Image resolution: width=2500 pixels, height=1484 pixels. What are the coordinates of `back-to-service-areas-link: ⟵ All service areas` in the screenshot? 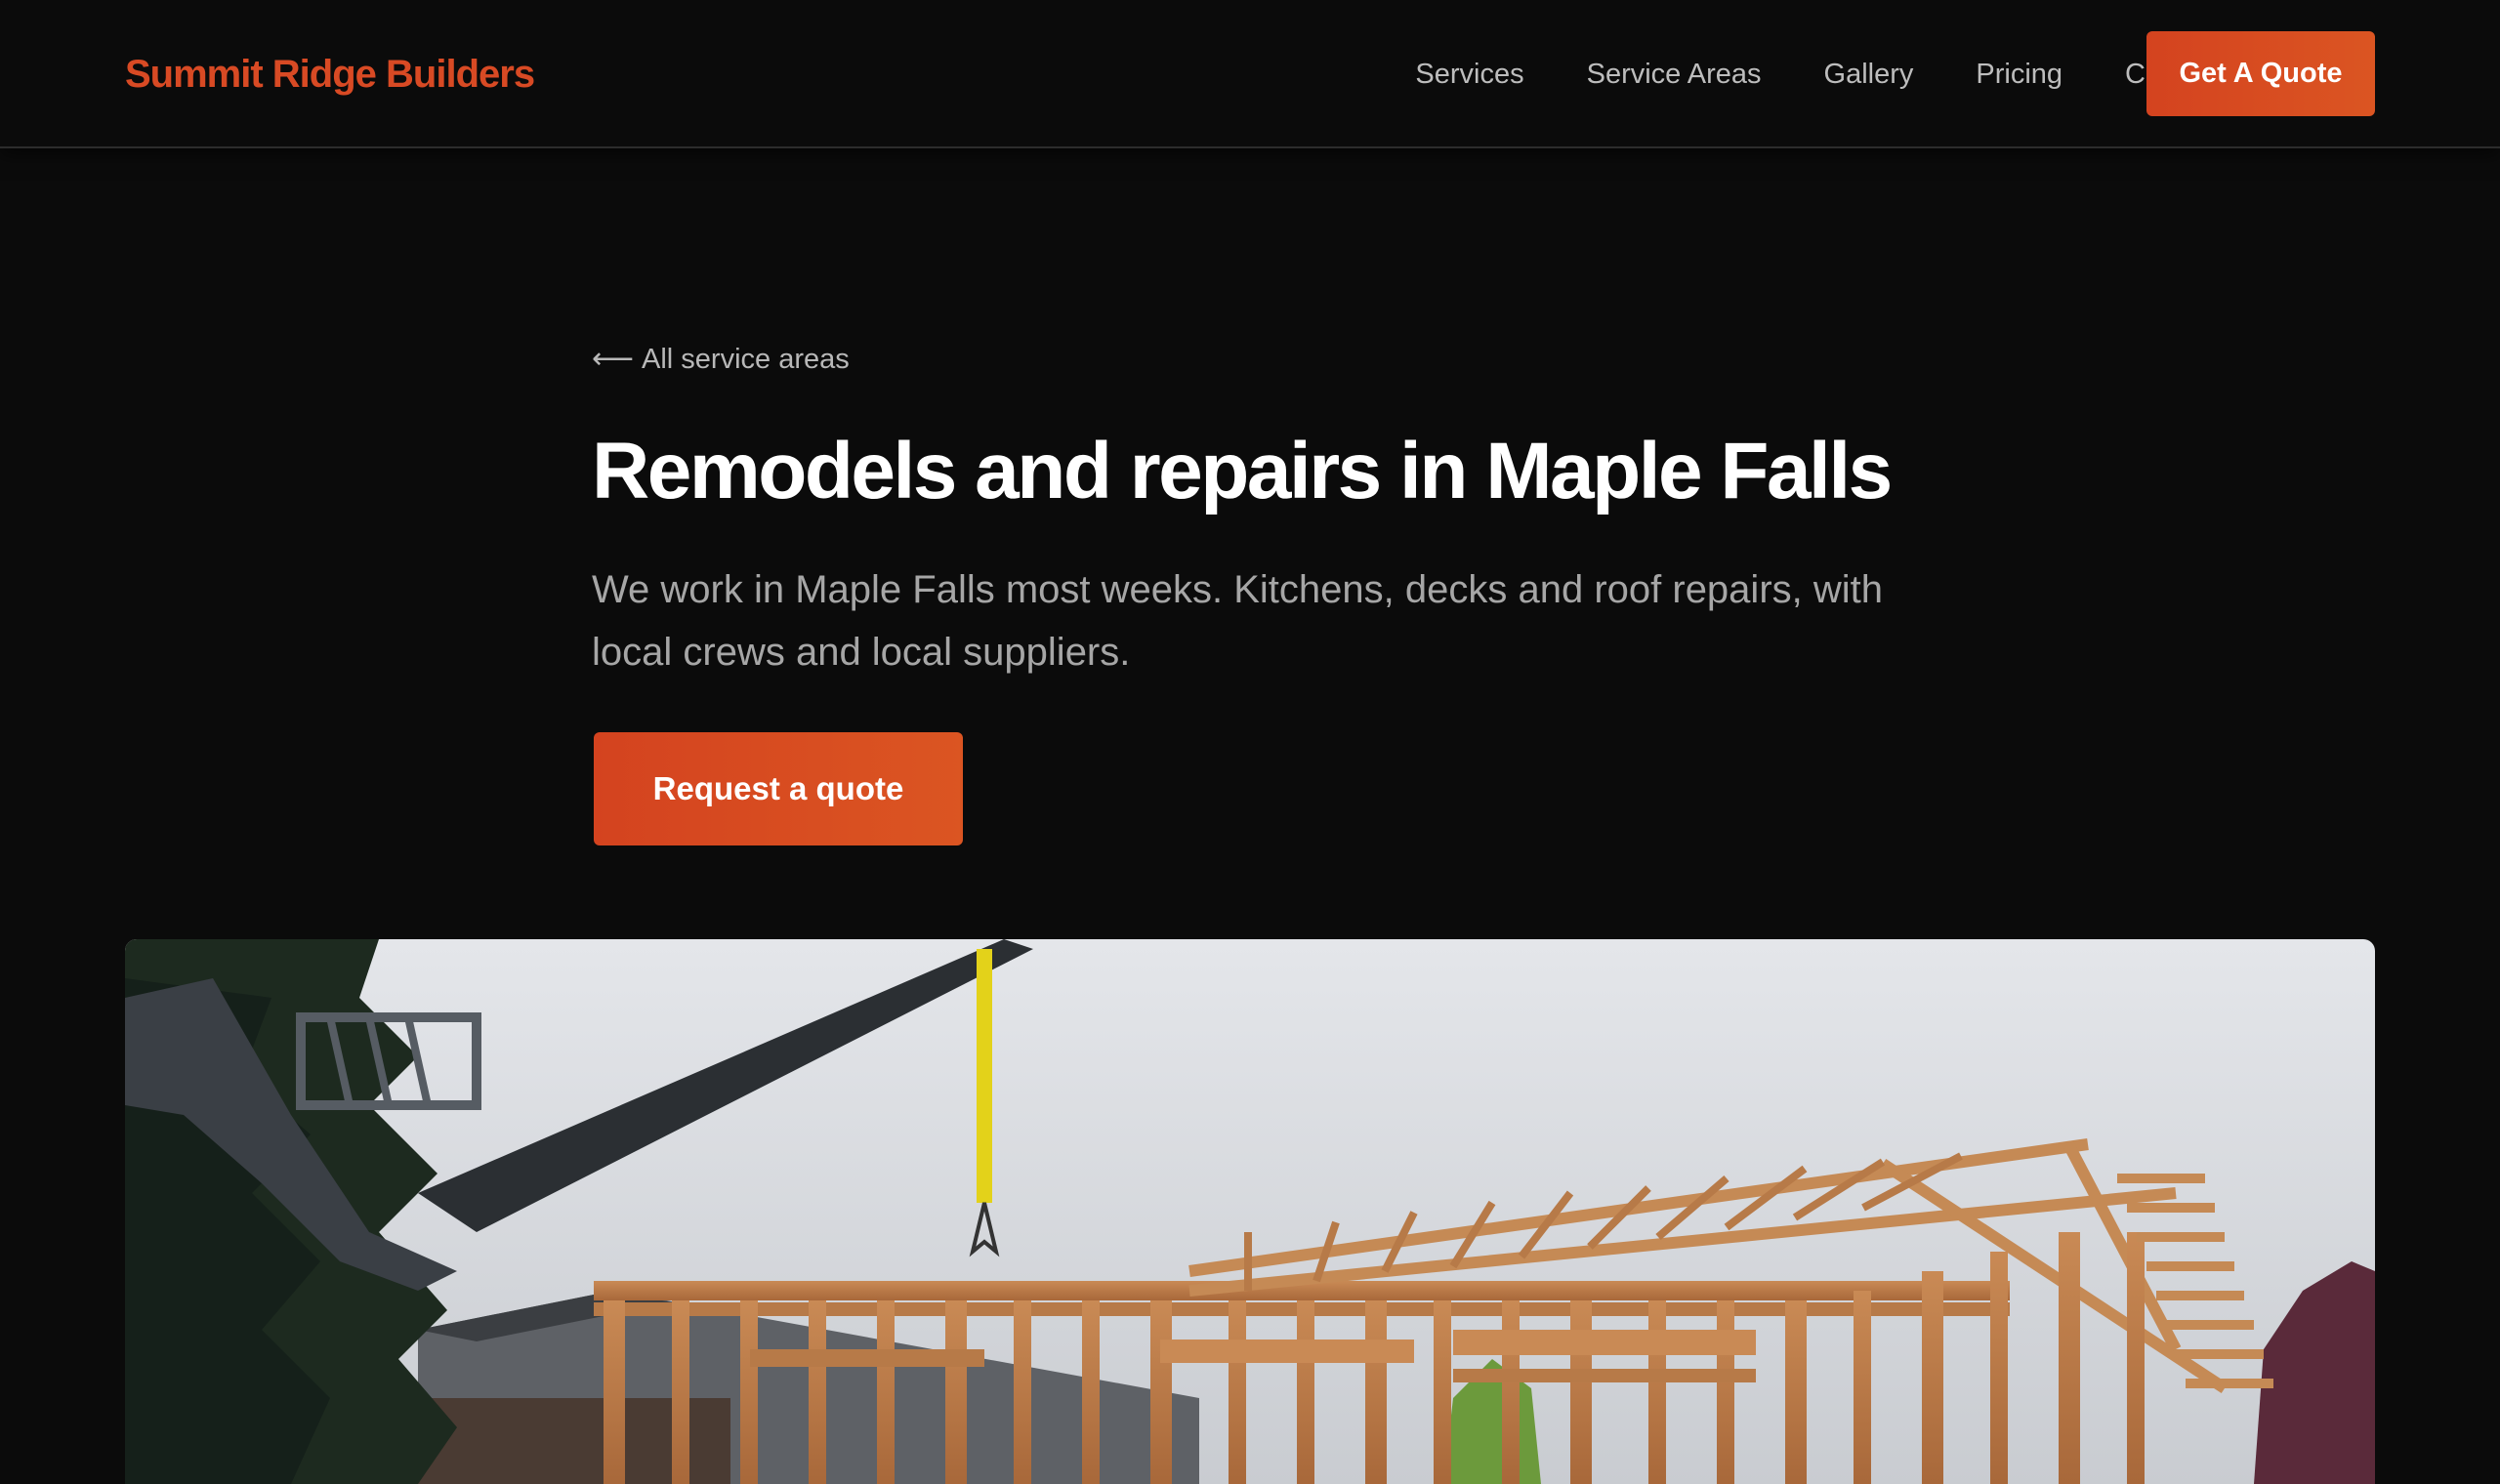 It's located at (721, 360).